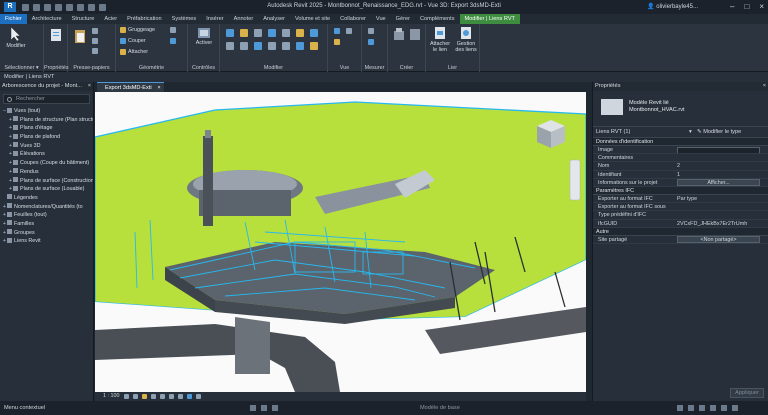 The width and height of the screenshot is (768, 415). What do you see at coordinates (264, 408) in the screenshot?
I see `design-options-icon` at bounding box center [264, 408].